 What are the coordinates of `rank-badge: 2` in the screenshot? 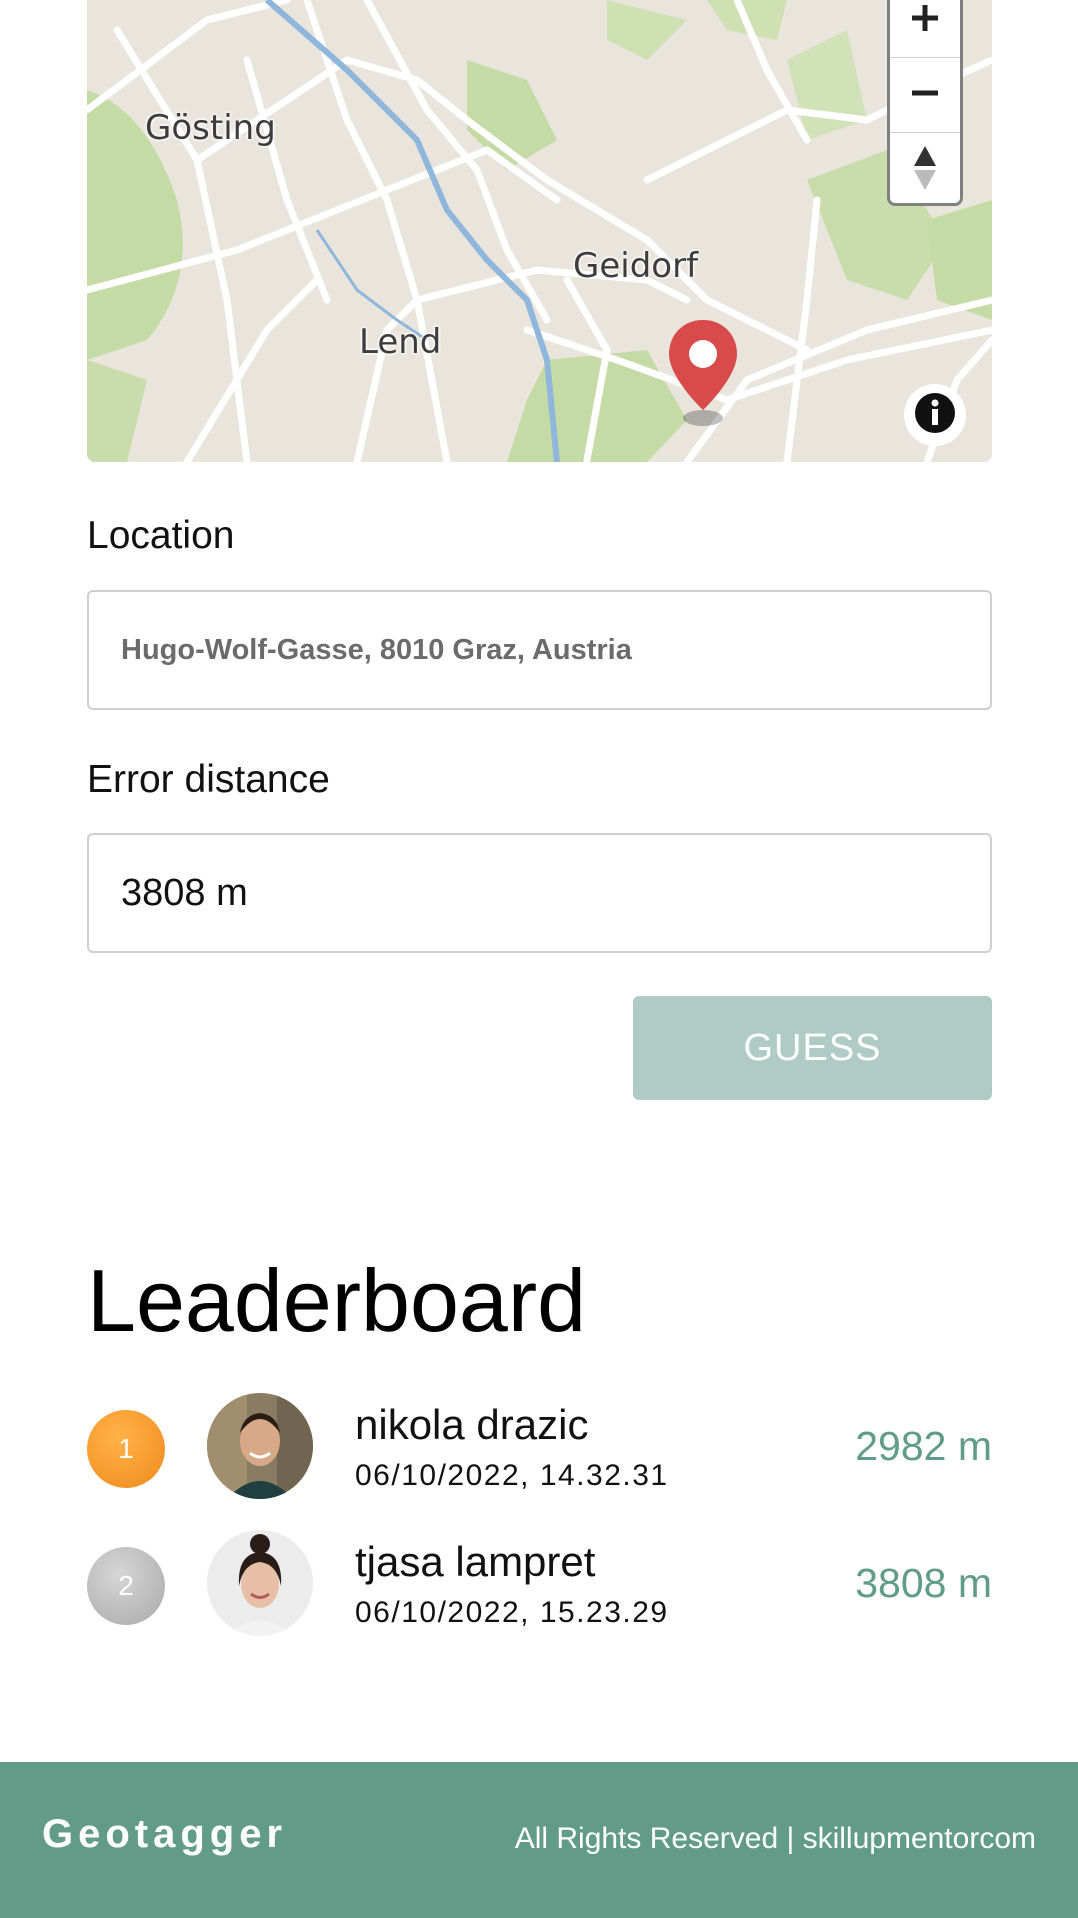 It's located at (126, 1586).